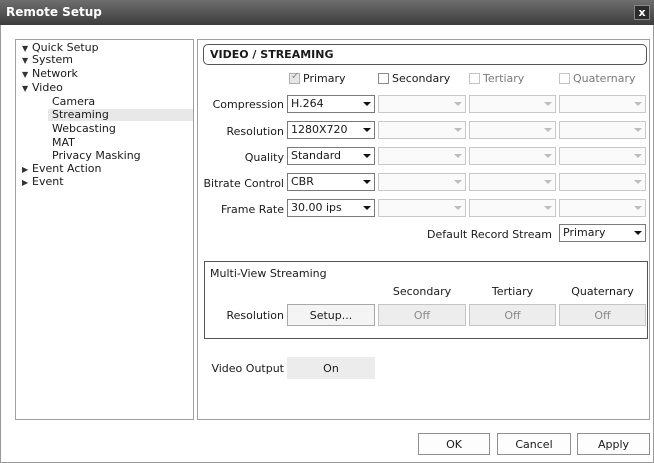 The height and width of the screenshot is (463, 654). I want to click on quality-label: Quality, so click(264, 157).